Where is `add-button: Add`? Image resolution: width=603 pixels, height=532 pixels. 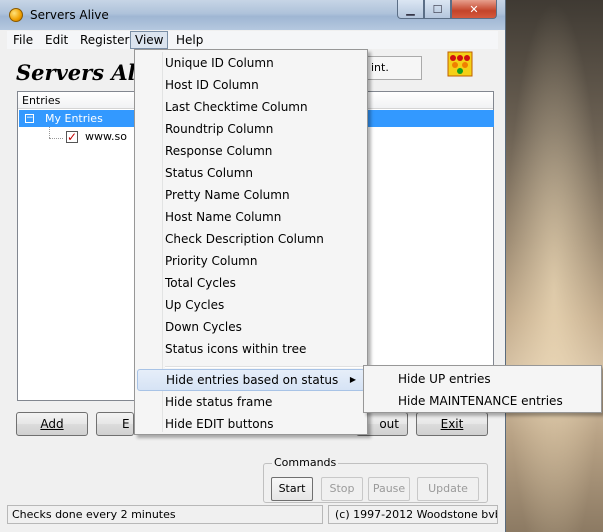 add-button: Add is located at coordinates (52, 424).